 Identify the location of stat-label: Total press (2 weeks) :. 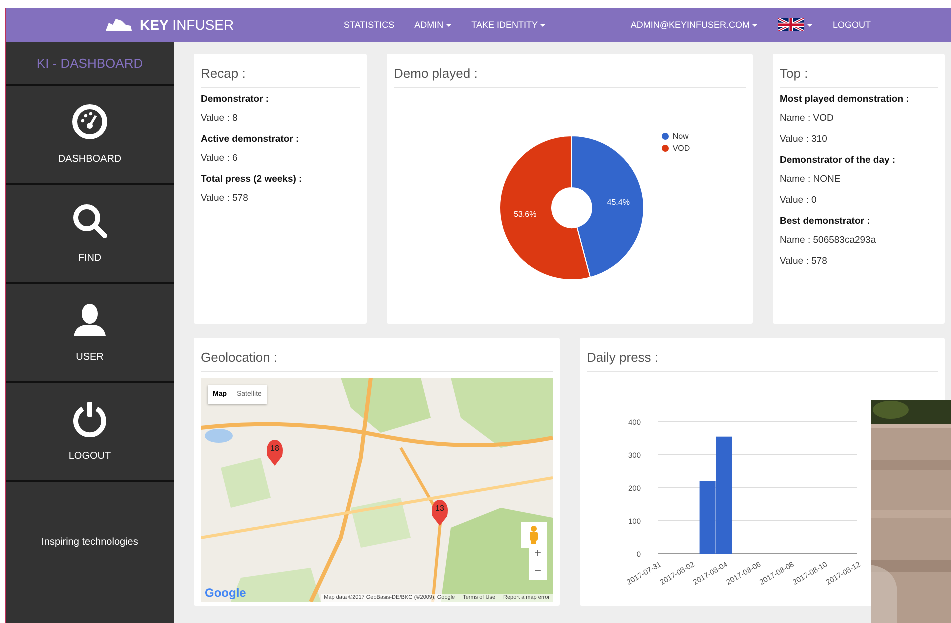
(252, 179).